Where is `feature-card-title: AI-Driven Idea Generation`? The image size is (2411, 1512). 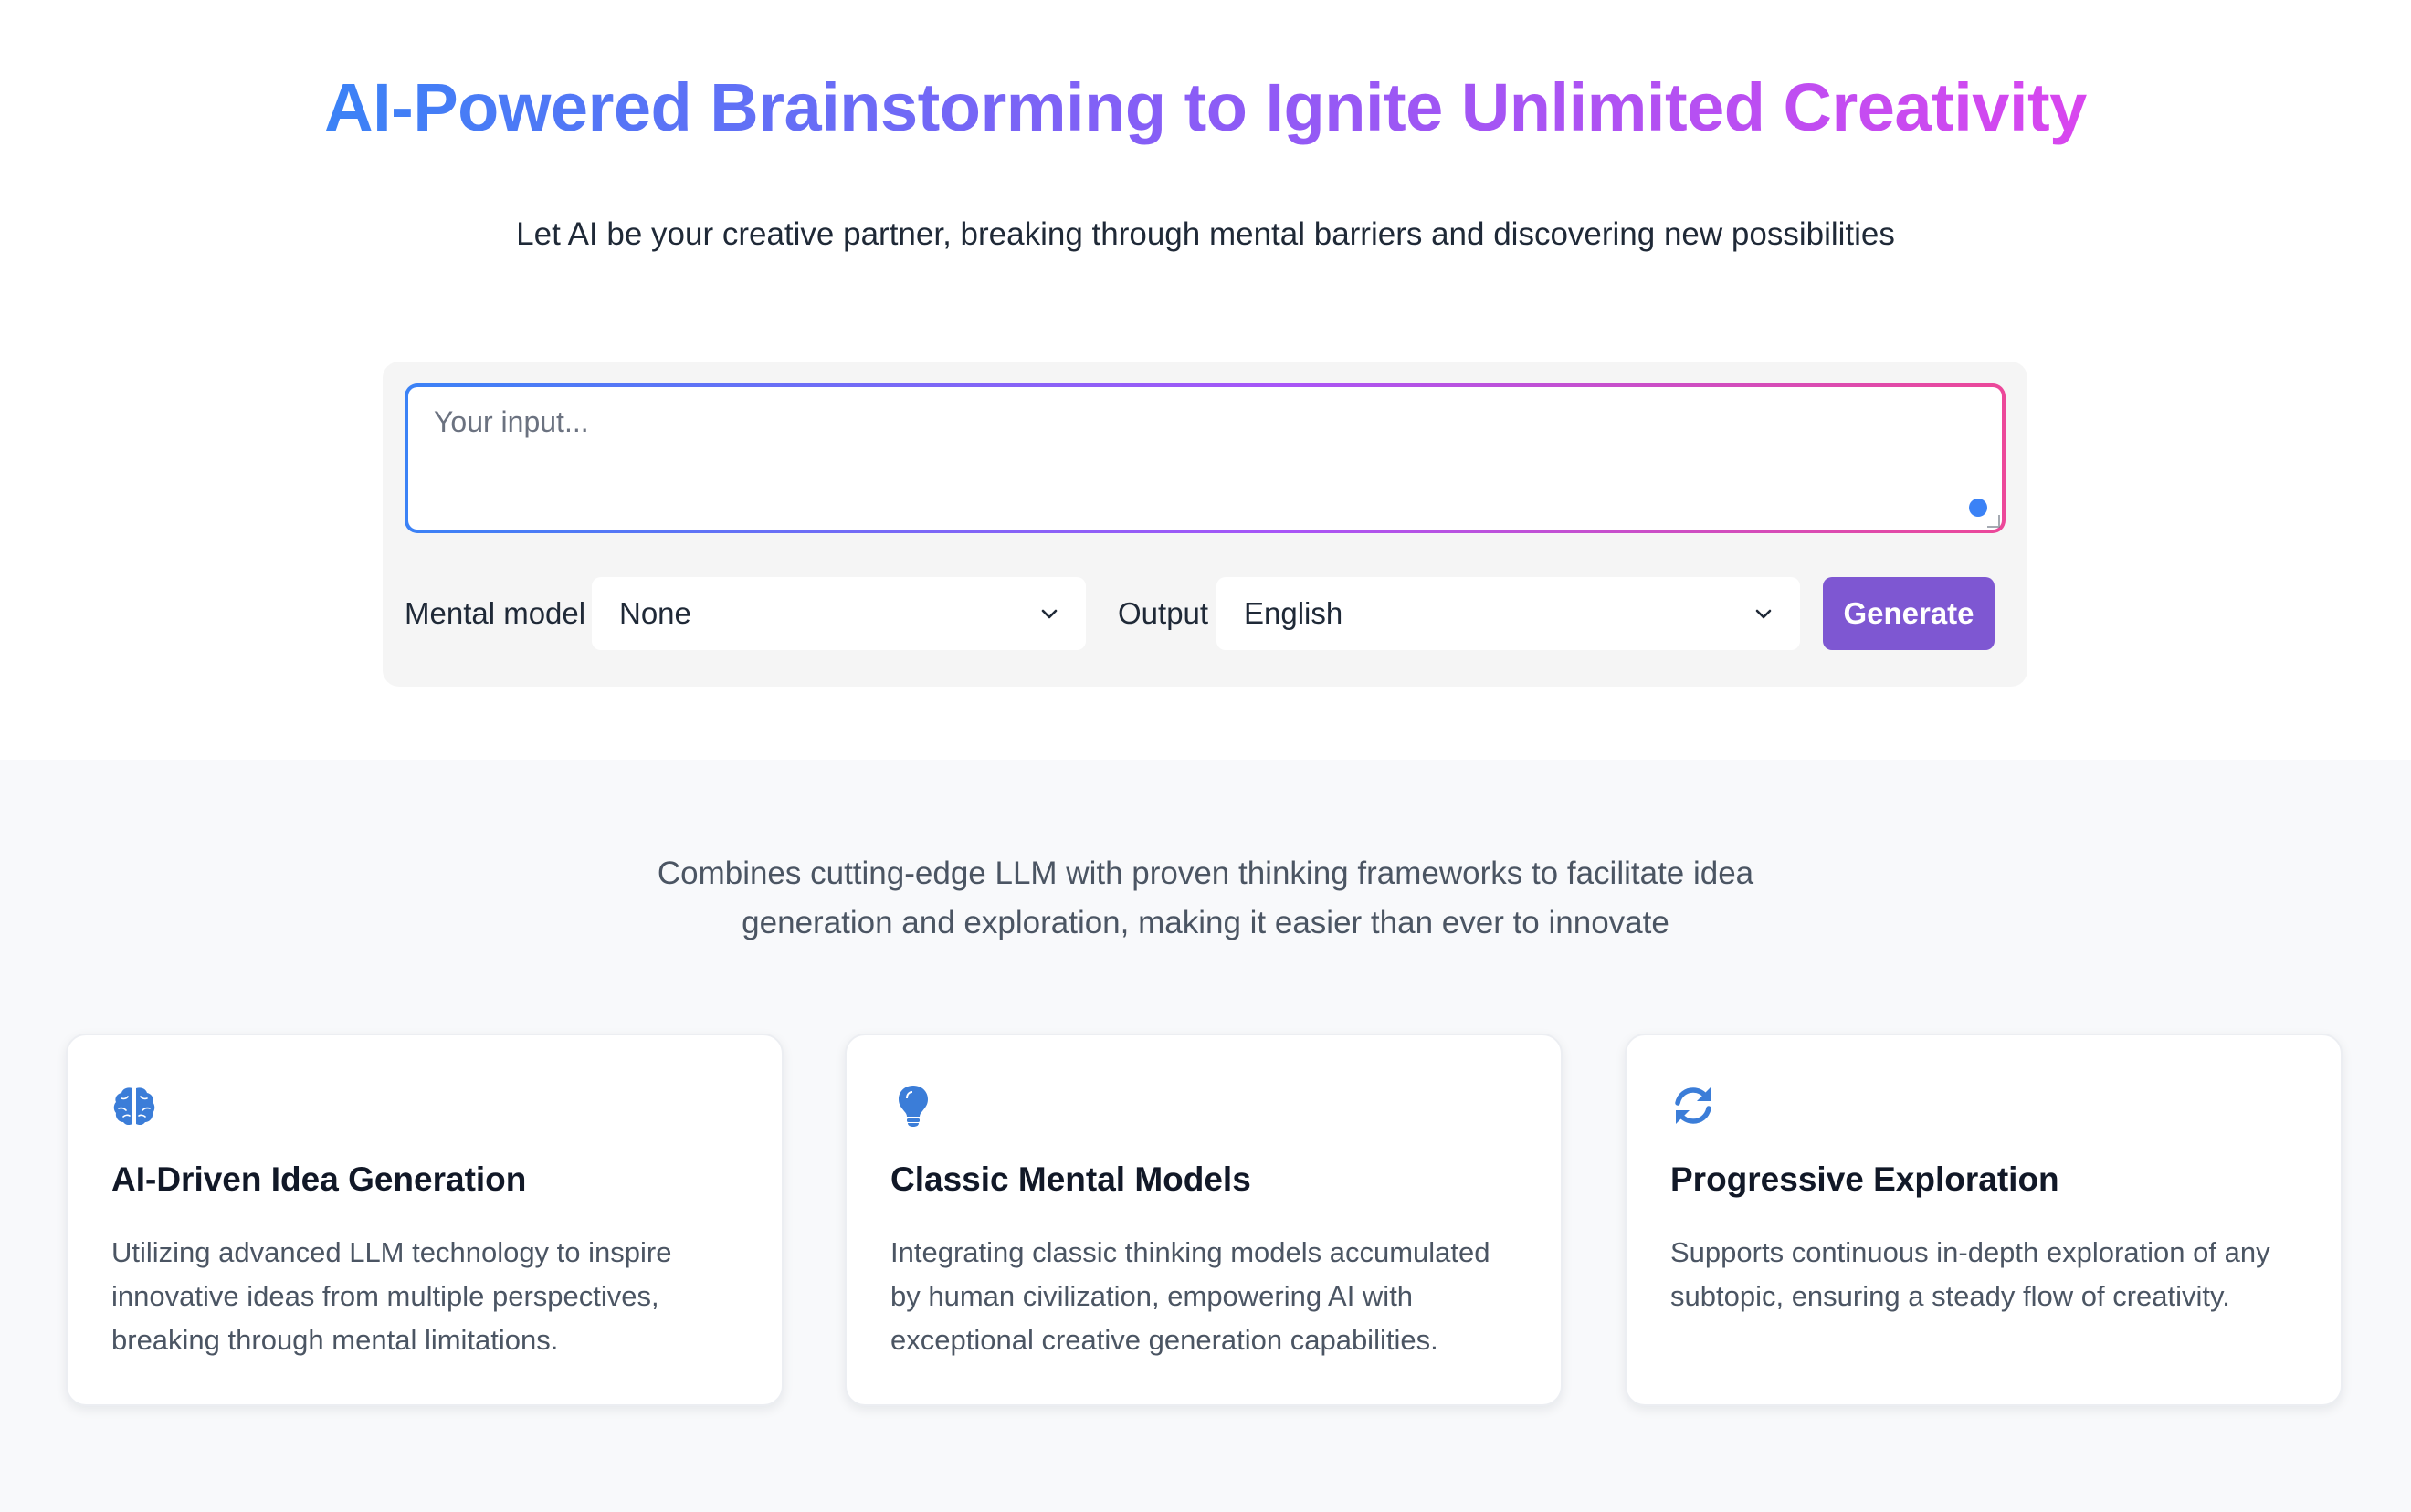 feature-card-title: AI-Driven Idea Generation is located at coordinates (319, 1179).